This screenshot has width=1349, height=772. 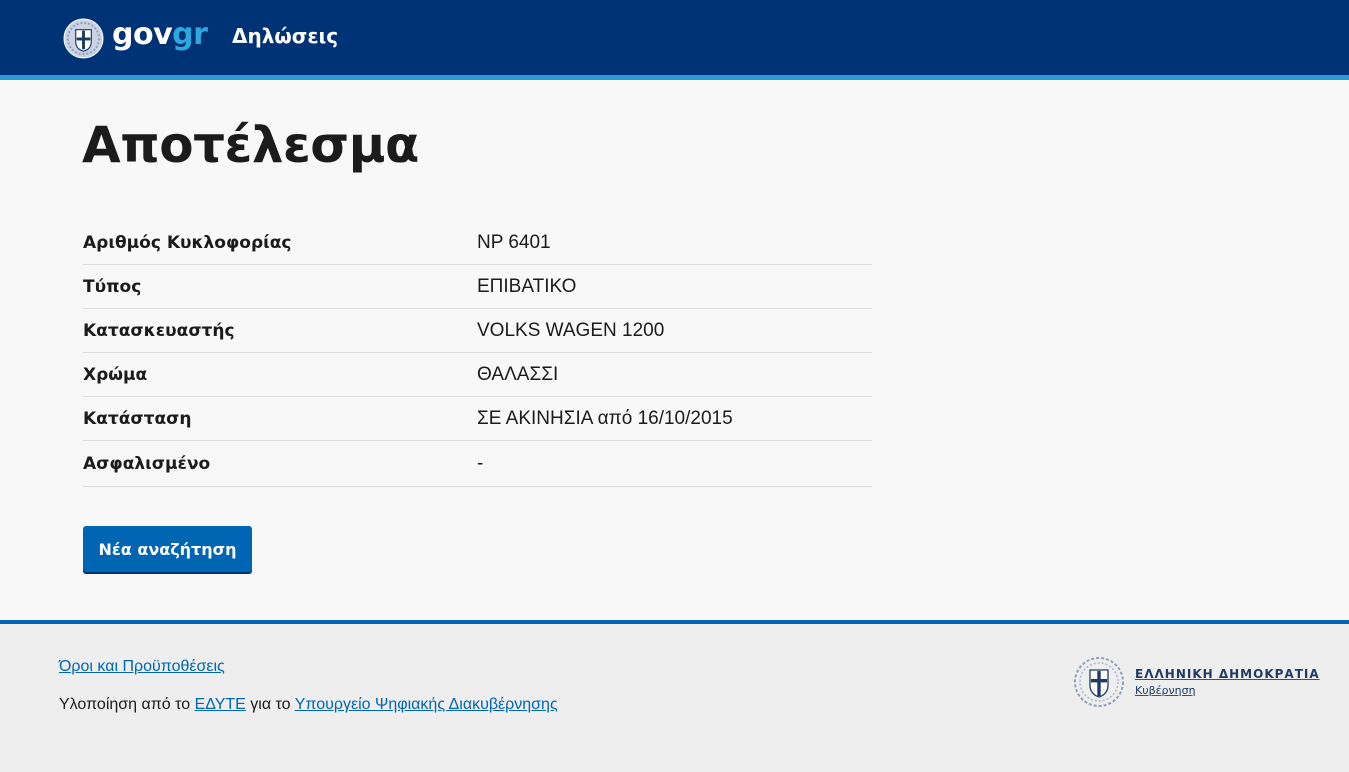 What do you see at coordinates (142, 667) in the screenshot?
I see `terms-link: Όροι και Προϋποθέσεις` at bounding box center [142, 667].